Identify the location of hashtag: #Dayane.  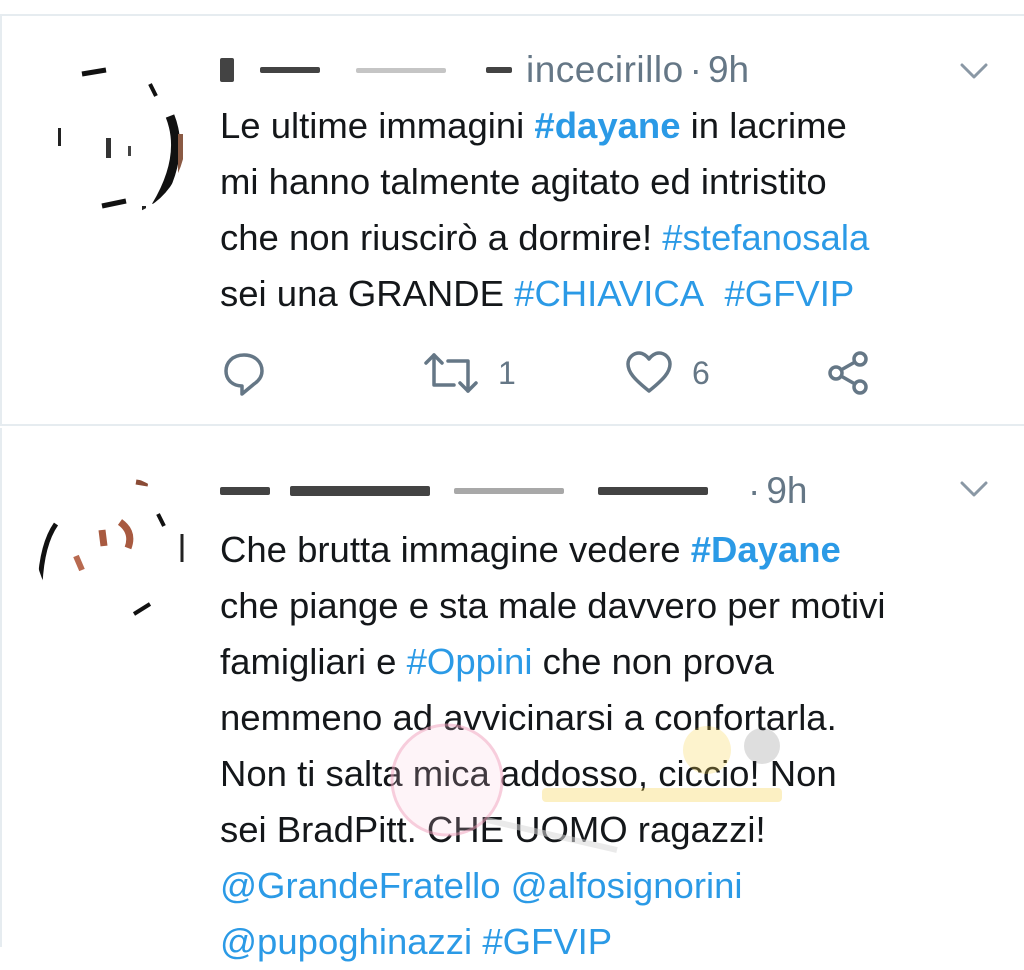
(766, 549).